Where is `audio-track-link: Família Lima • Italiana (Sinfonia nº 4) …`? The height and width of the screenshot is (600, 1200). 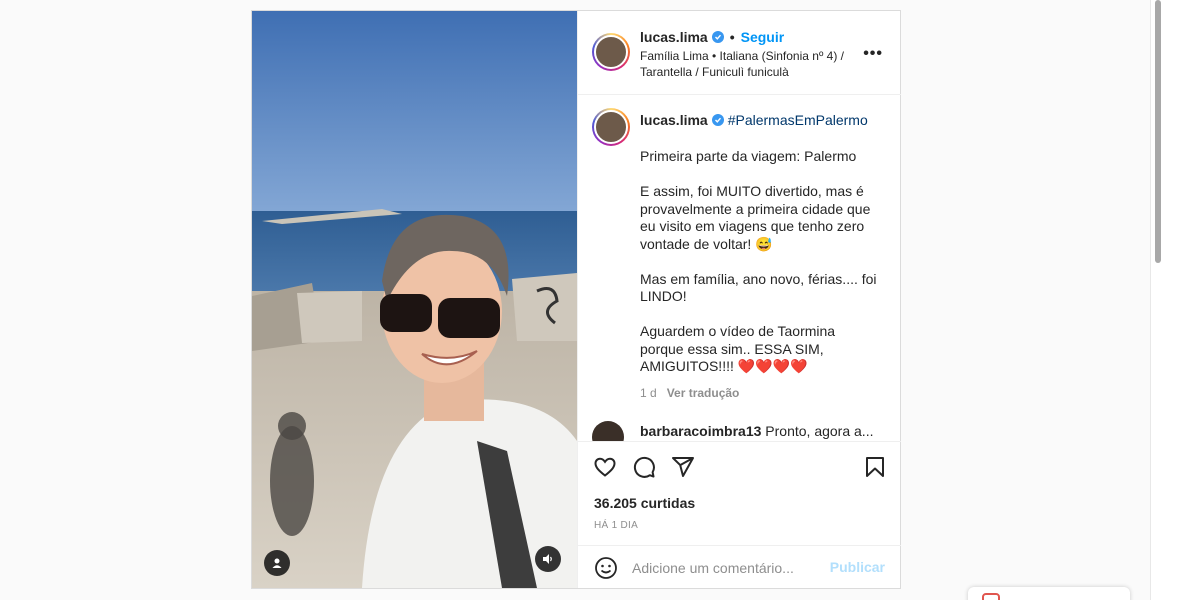 audio-track-link: Família Lima • Italiana (Sinfonia nº 4) … is located at coordinates (750, 64).